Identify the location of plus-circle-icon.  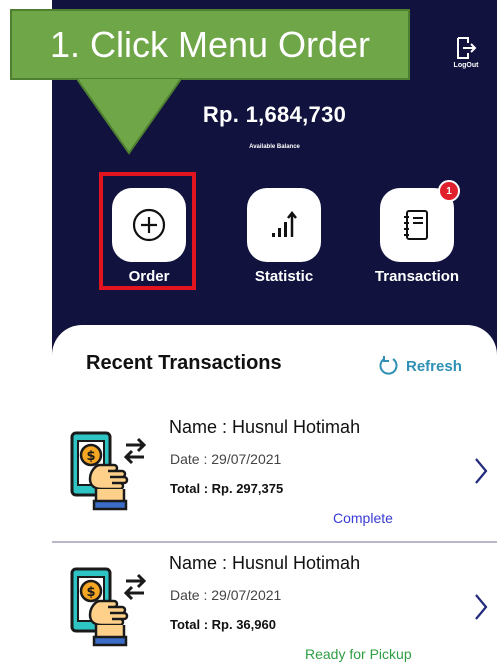
(149, 225).